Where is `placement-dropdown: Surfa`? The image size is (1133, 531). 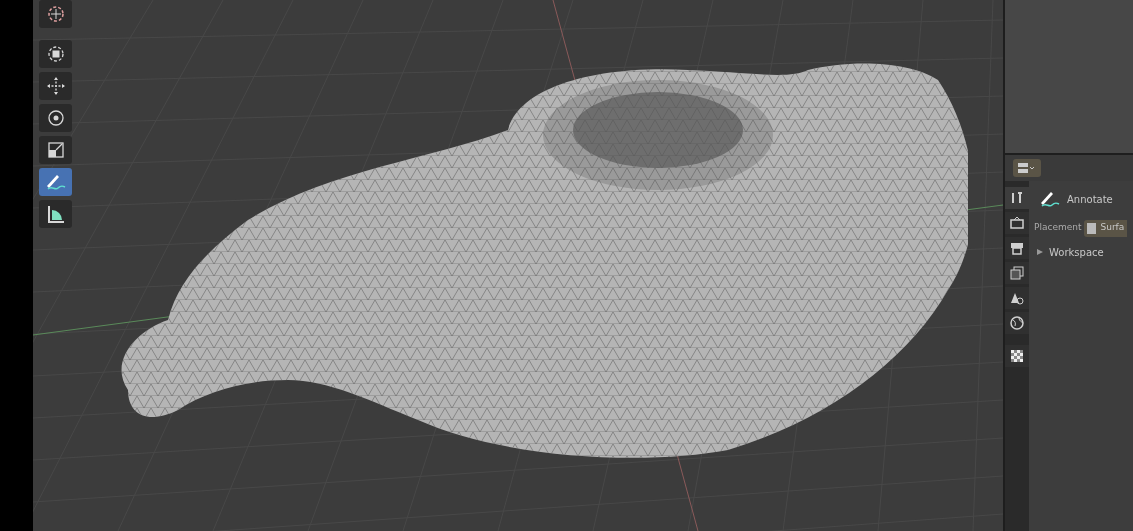
placement-dropdown: Surfa is located at coordinates (1106, 228).